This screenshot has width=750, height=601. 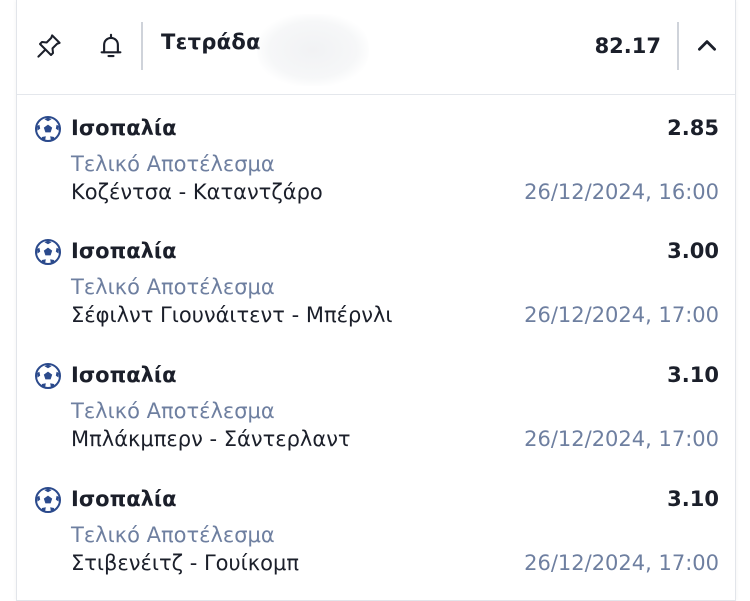 I want to click on bell-icon, so click(x=111, y=46).